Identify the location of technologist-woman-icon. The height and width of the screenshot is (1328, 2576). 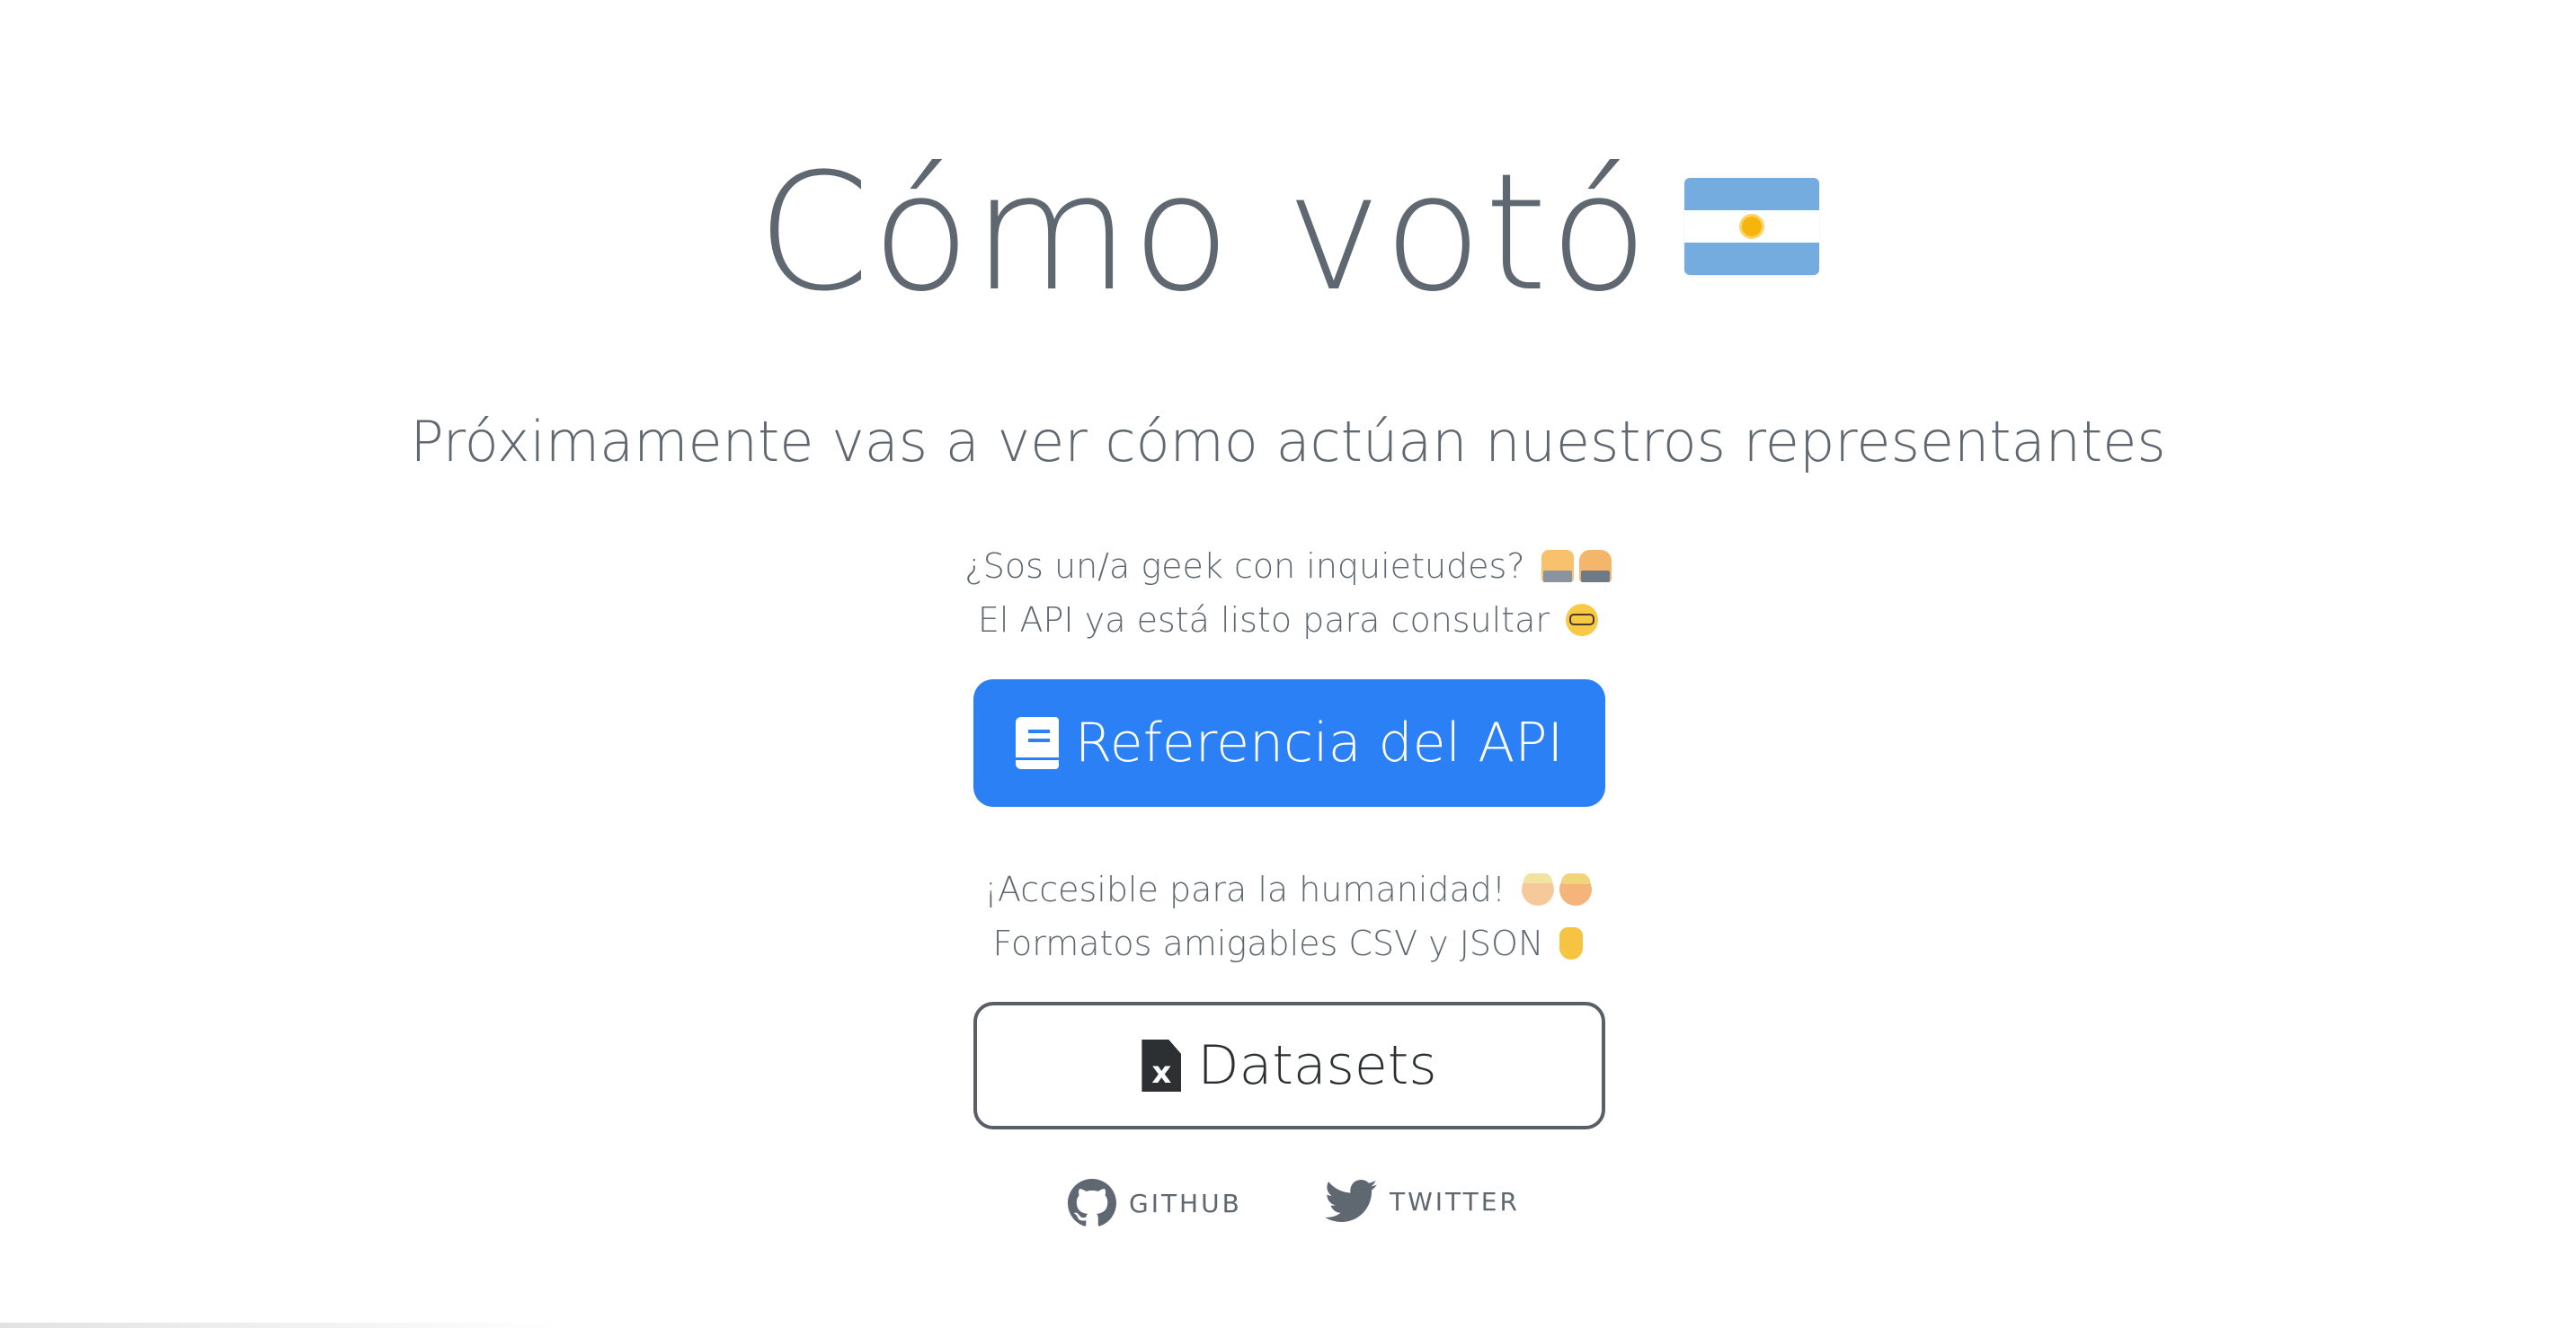
(1595, 565).